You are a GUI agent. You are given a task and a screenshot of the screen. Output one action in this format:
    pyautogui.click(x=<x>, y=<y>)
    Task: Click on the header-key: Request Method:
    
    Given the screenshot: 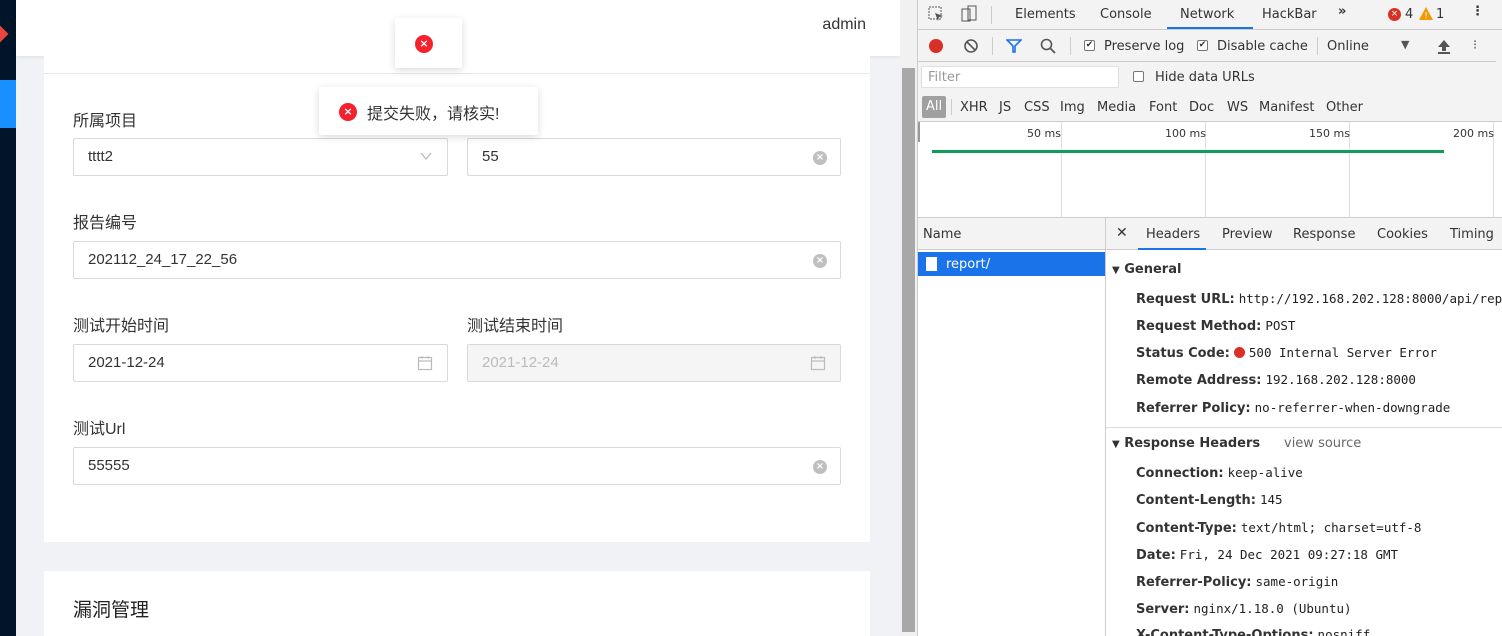 What is the action you would take?
    pyautogui.click(x=1199, y=326)
    